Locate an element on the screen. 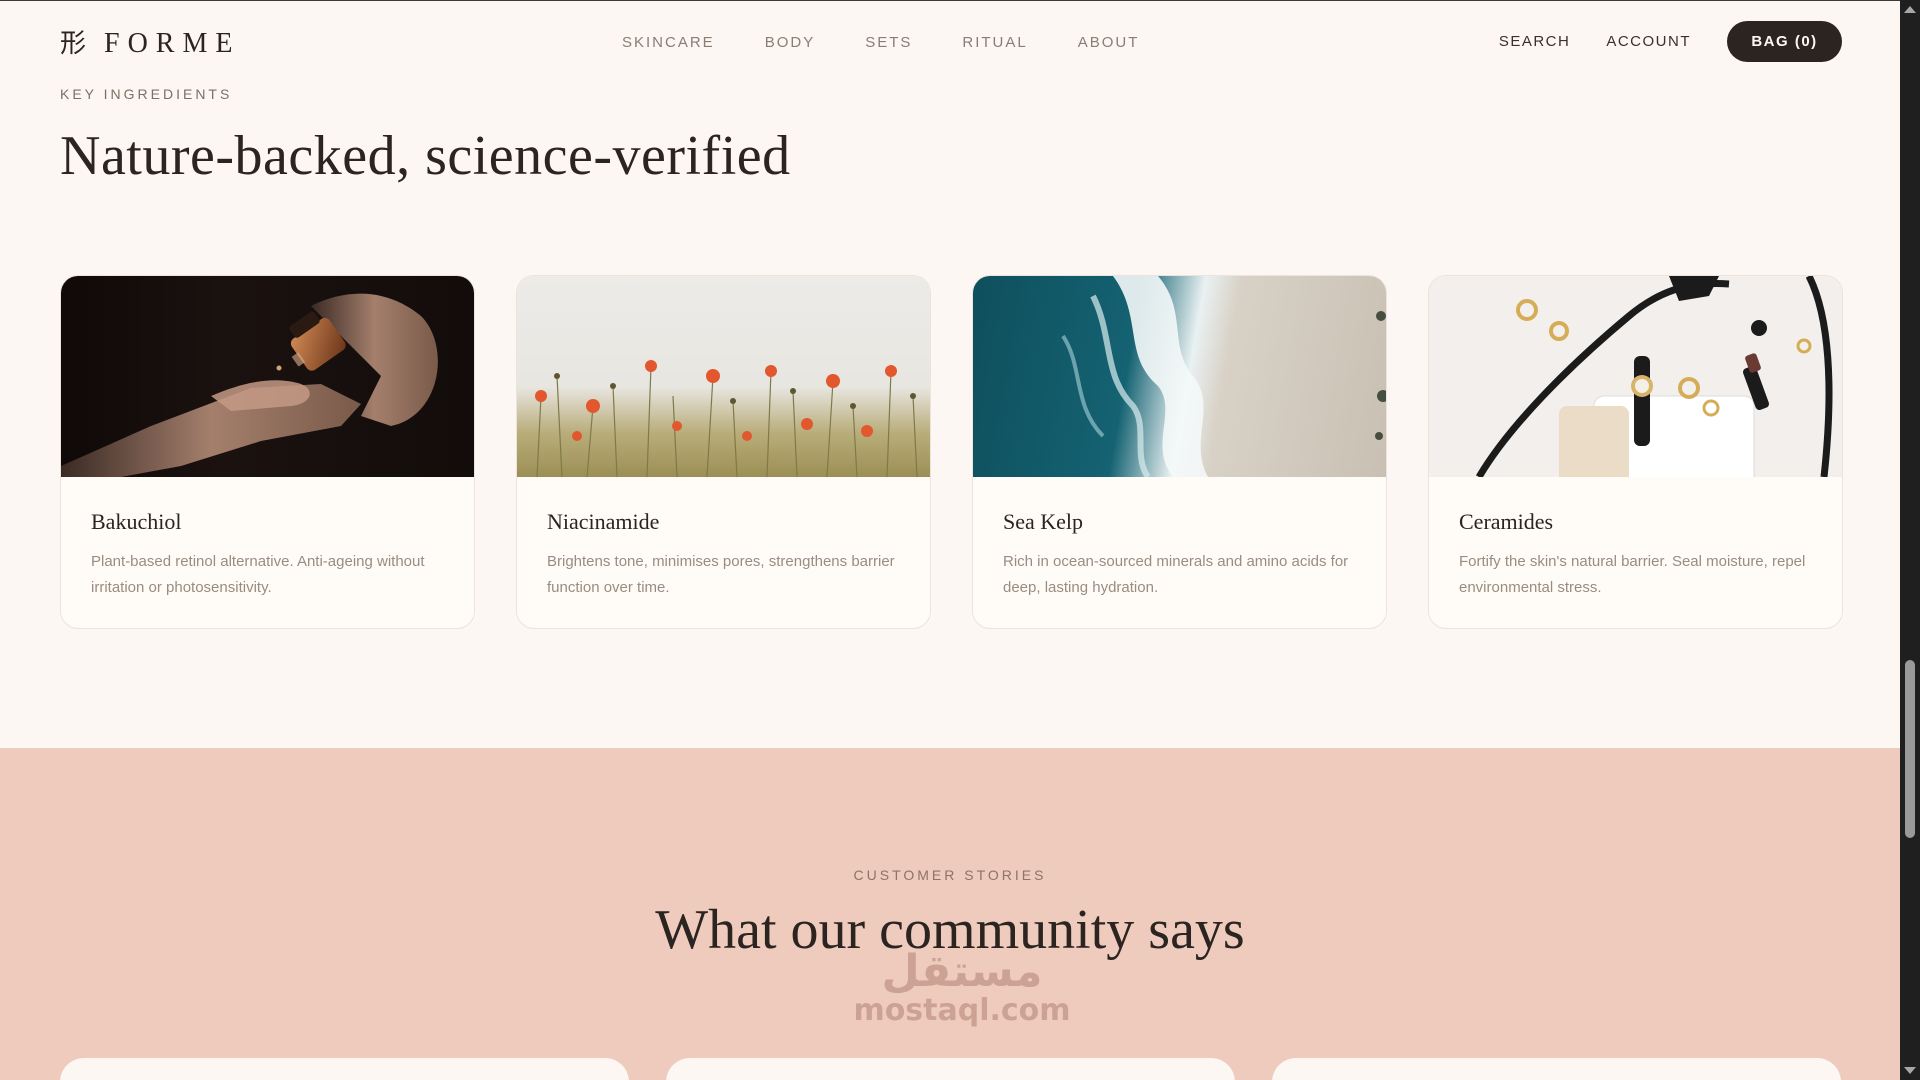 Image resolution: width=1920 pixels, height=1080 pixels. poppy-field-photo is located at coordinates (723, 376).